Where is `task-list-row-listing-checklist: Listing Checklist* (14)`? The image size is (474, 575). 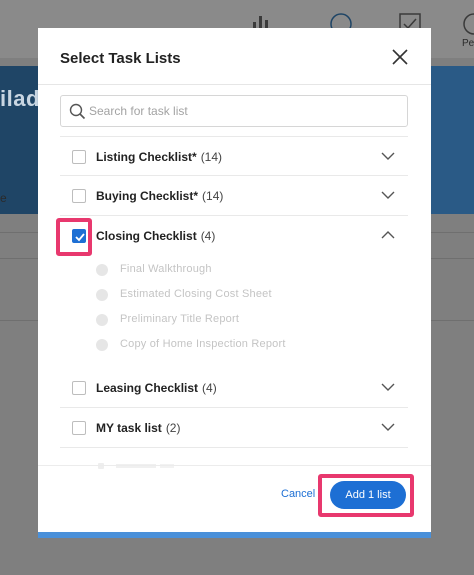
task-list-row-listing-checklist: Listing Checklist* (14) is located at coordinates (234, 156).